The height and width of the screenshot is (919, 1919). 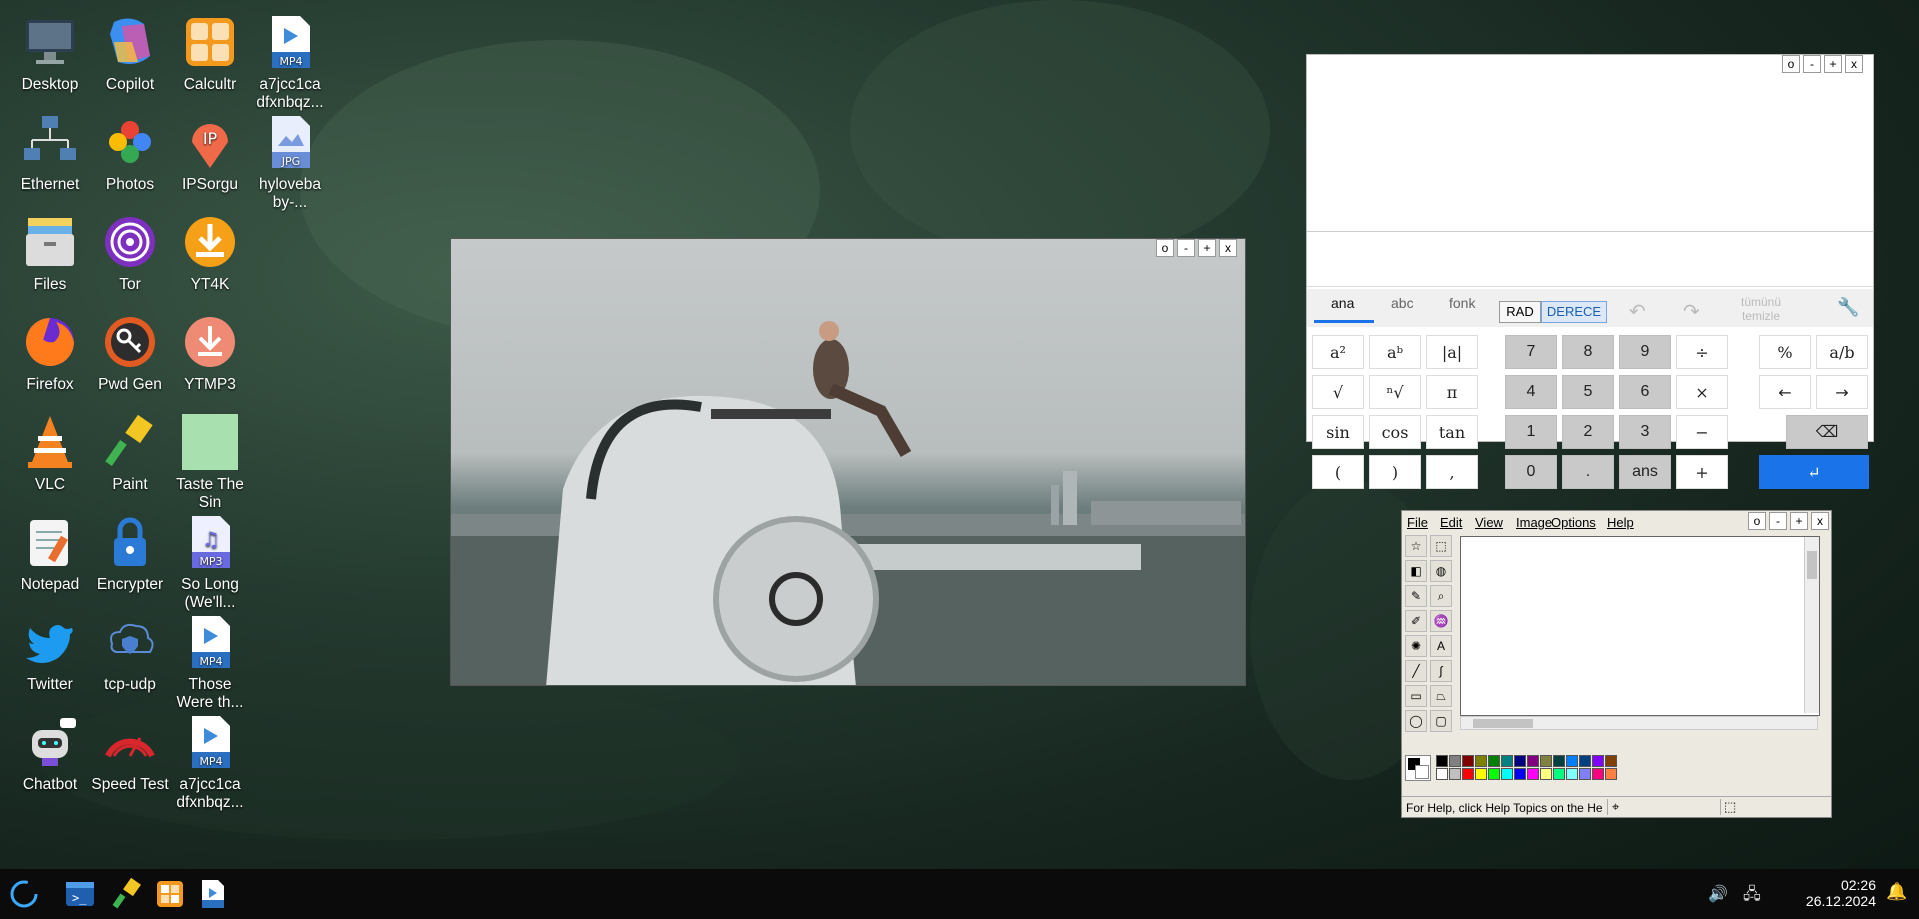 I want to click on calc-key-left-arrow: ←, so click(x=1785, y=392).